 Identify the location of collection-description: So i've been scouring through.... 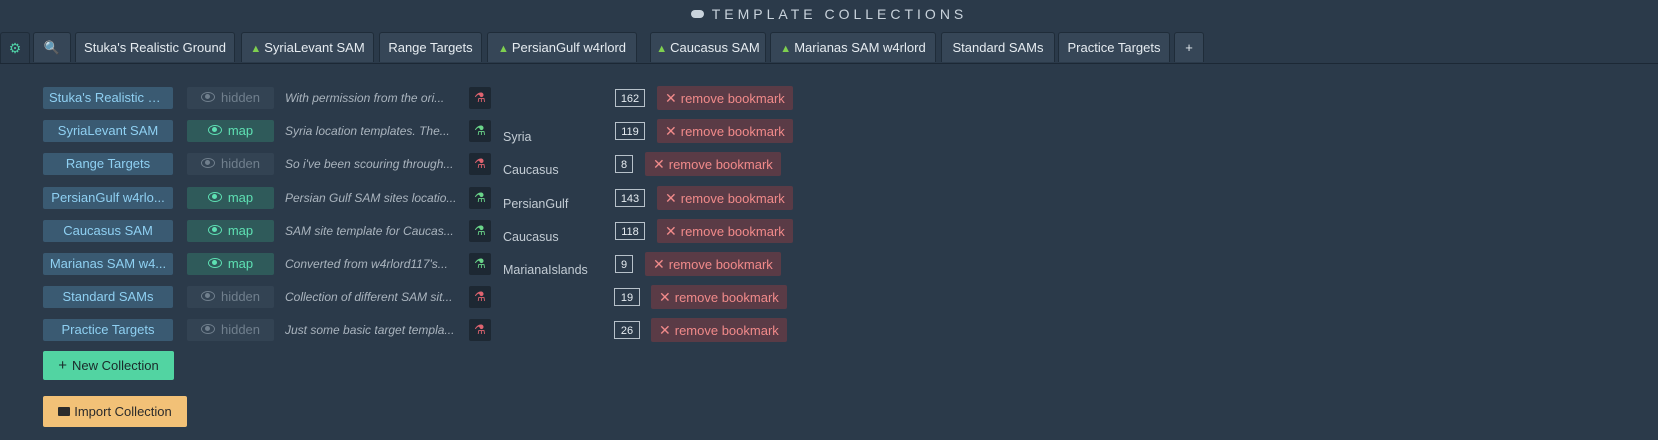
(369, 164).